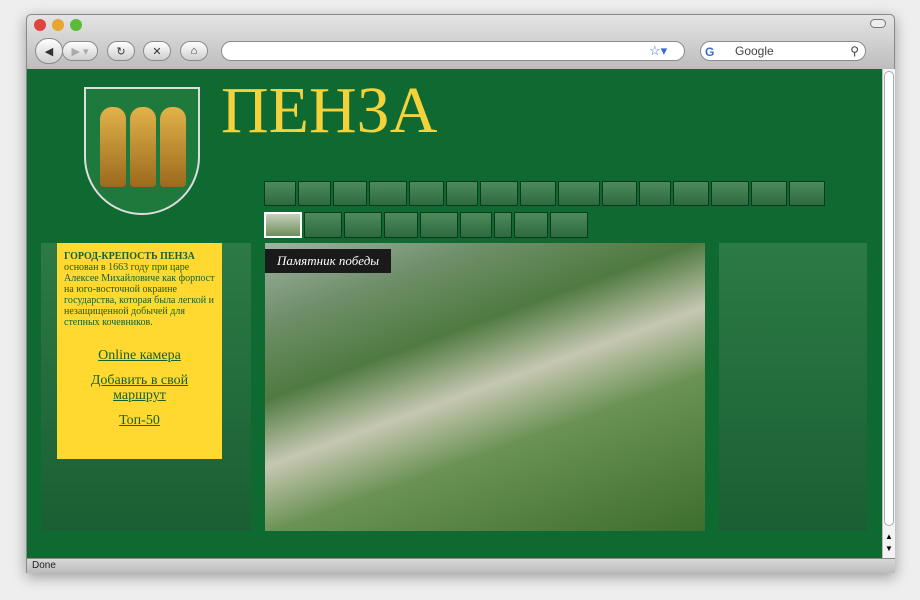  Describe the element at coordinates (58, 25) in the screenshot. I see `minimize-window-button` at that location.